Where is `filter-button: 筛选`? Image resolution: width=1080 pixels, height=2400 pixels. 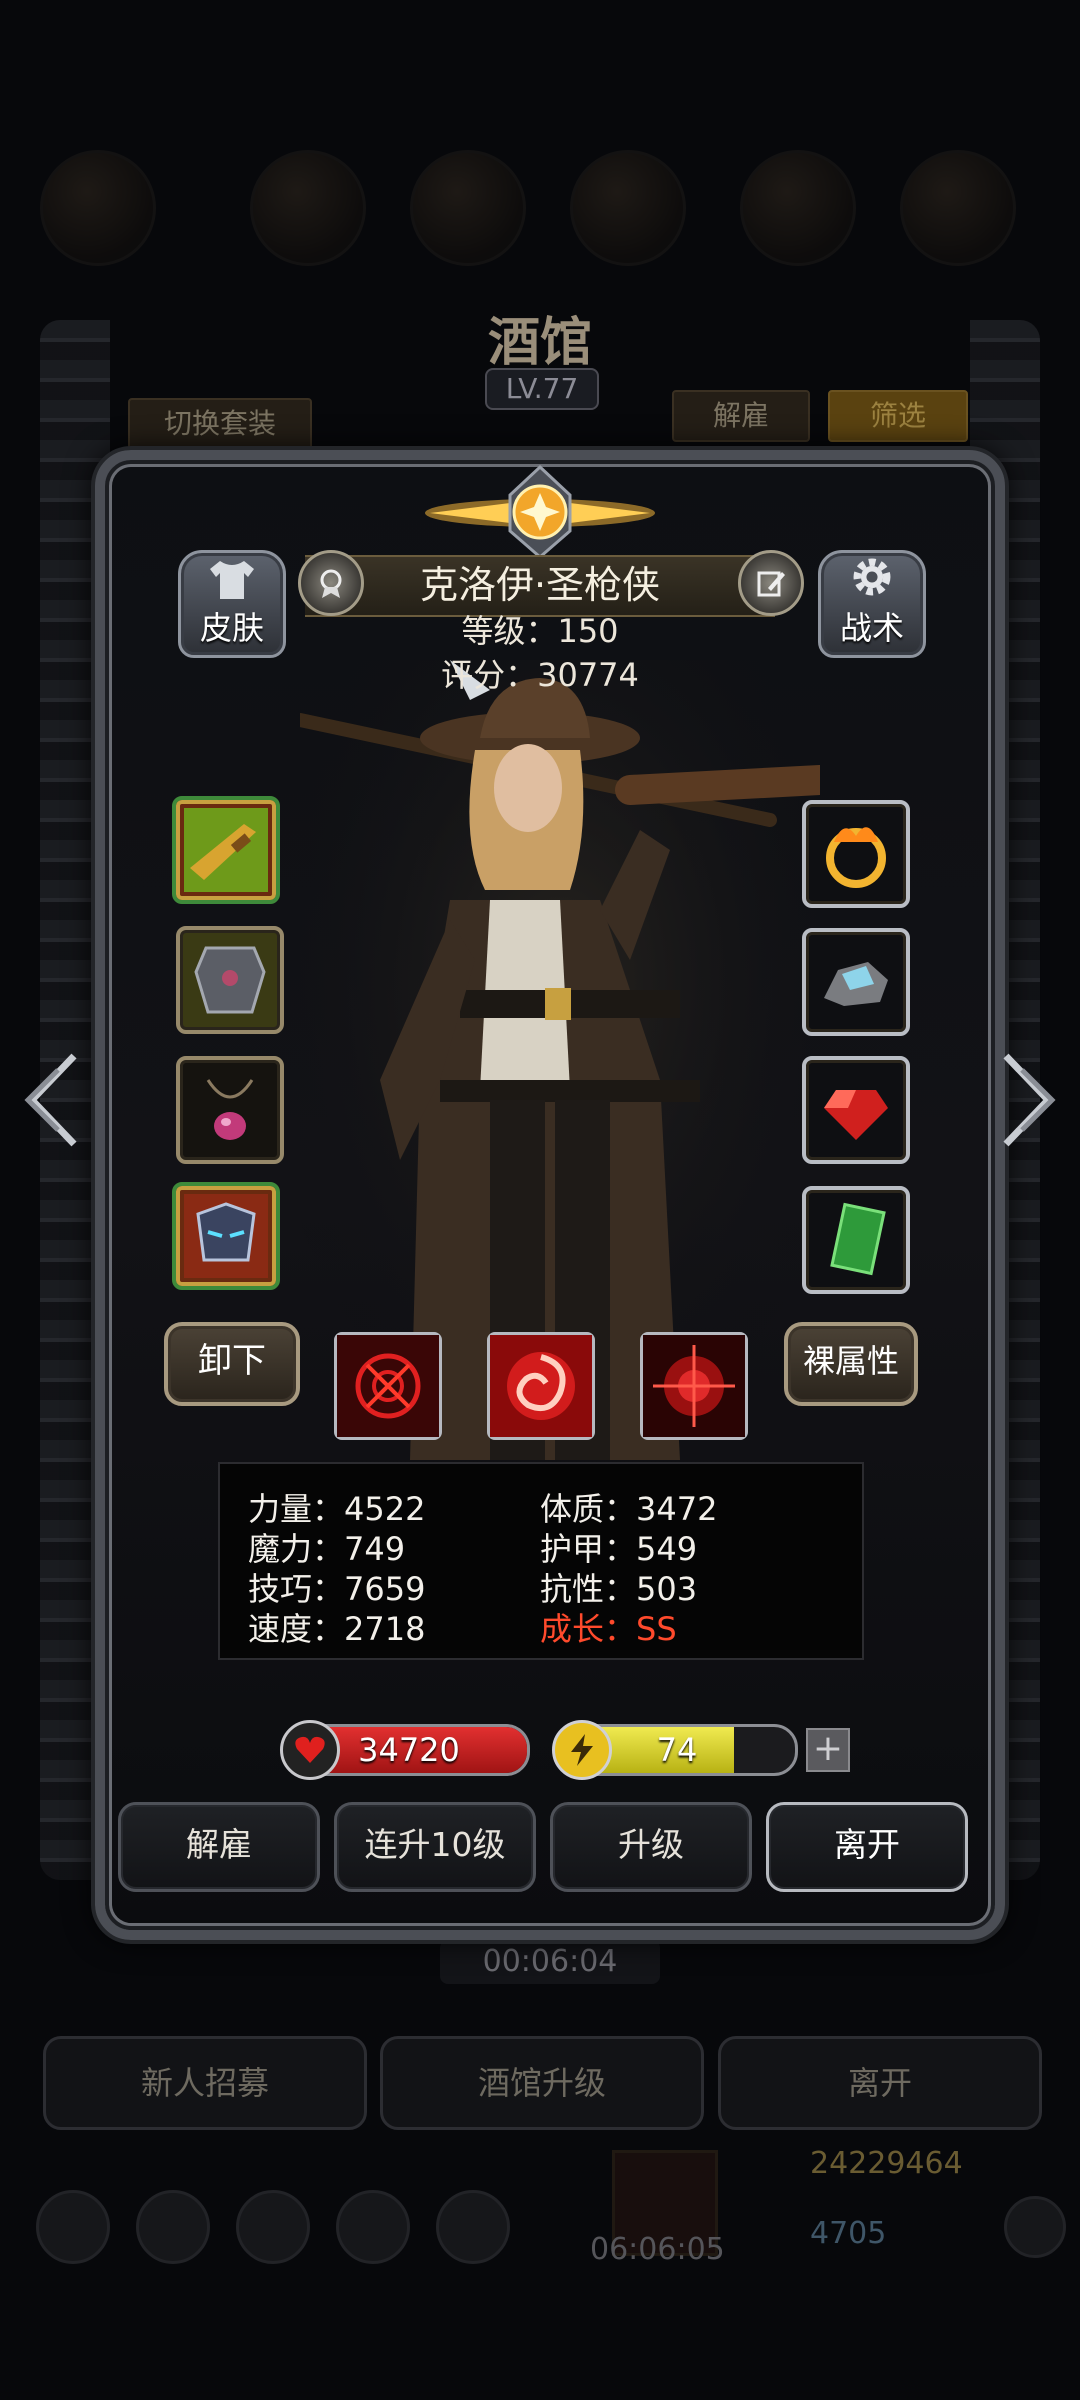 filter-button: 筛选 is located at coordinates (898, 416).